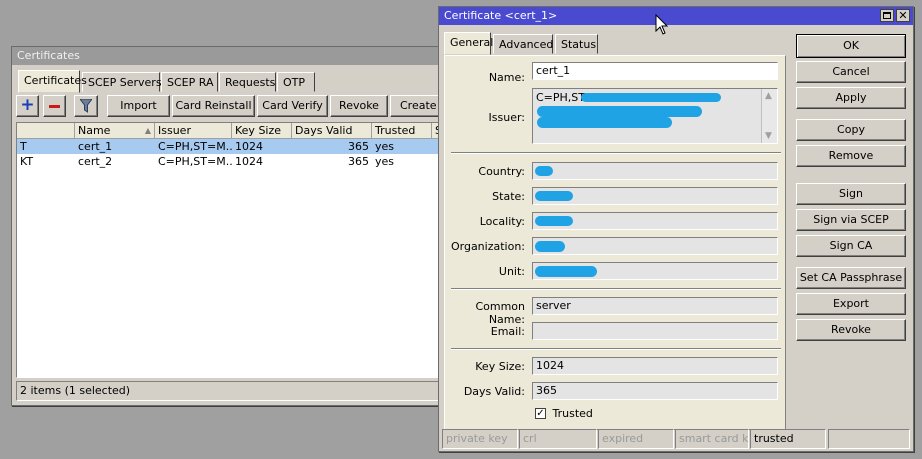 The width and height of the screenshot is (922, 459). I want to click on card-reinstall-button: Card Reinstall, so click(213, 106).